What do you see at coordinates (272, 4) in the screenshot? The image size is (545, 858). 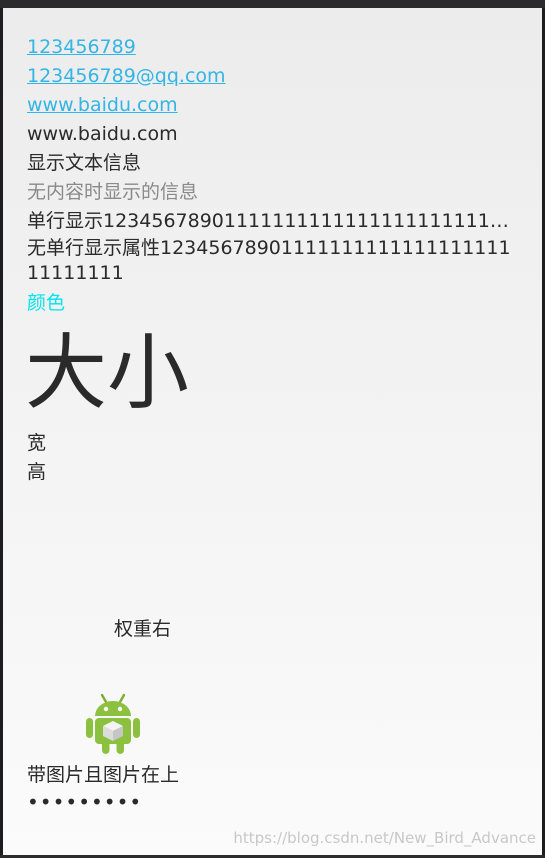 I see `window-top-bar` at bounding box center [272, 4].